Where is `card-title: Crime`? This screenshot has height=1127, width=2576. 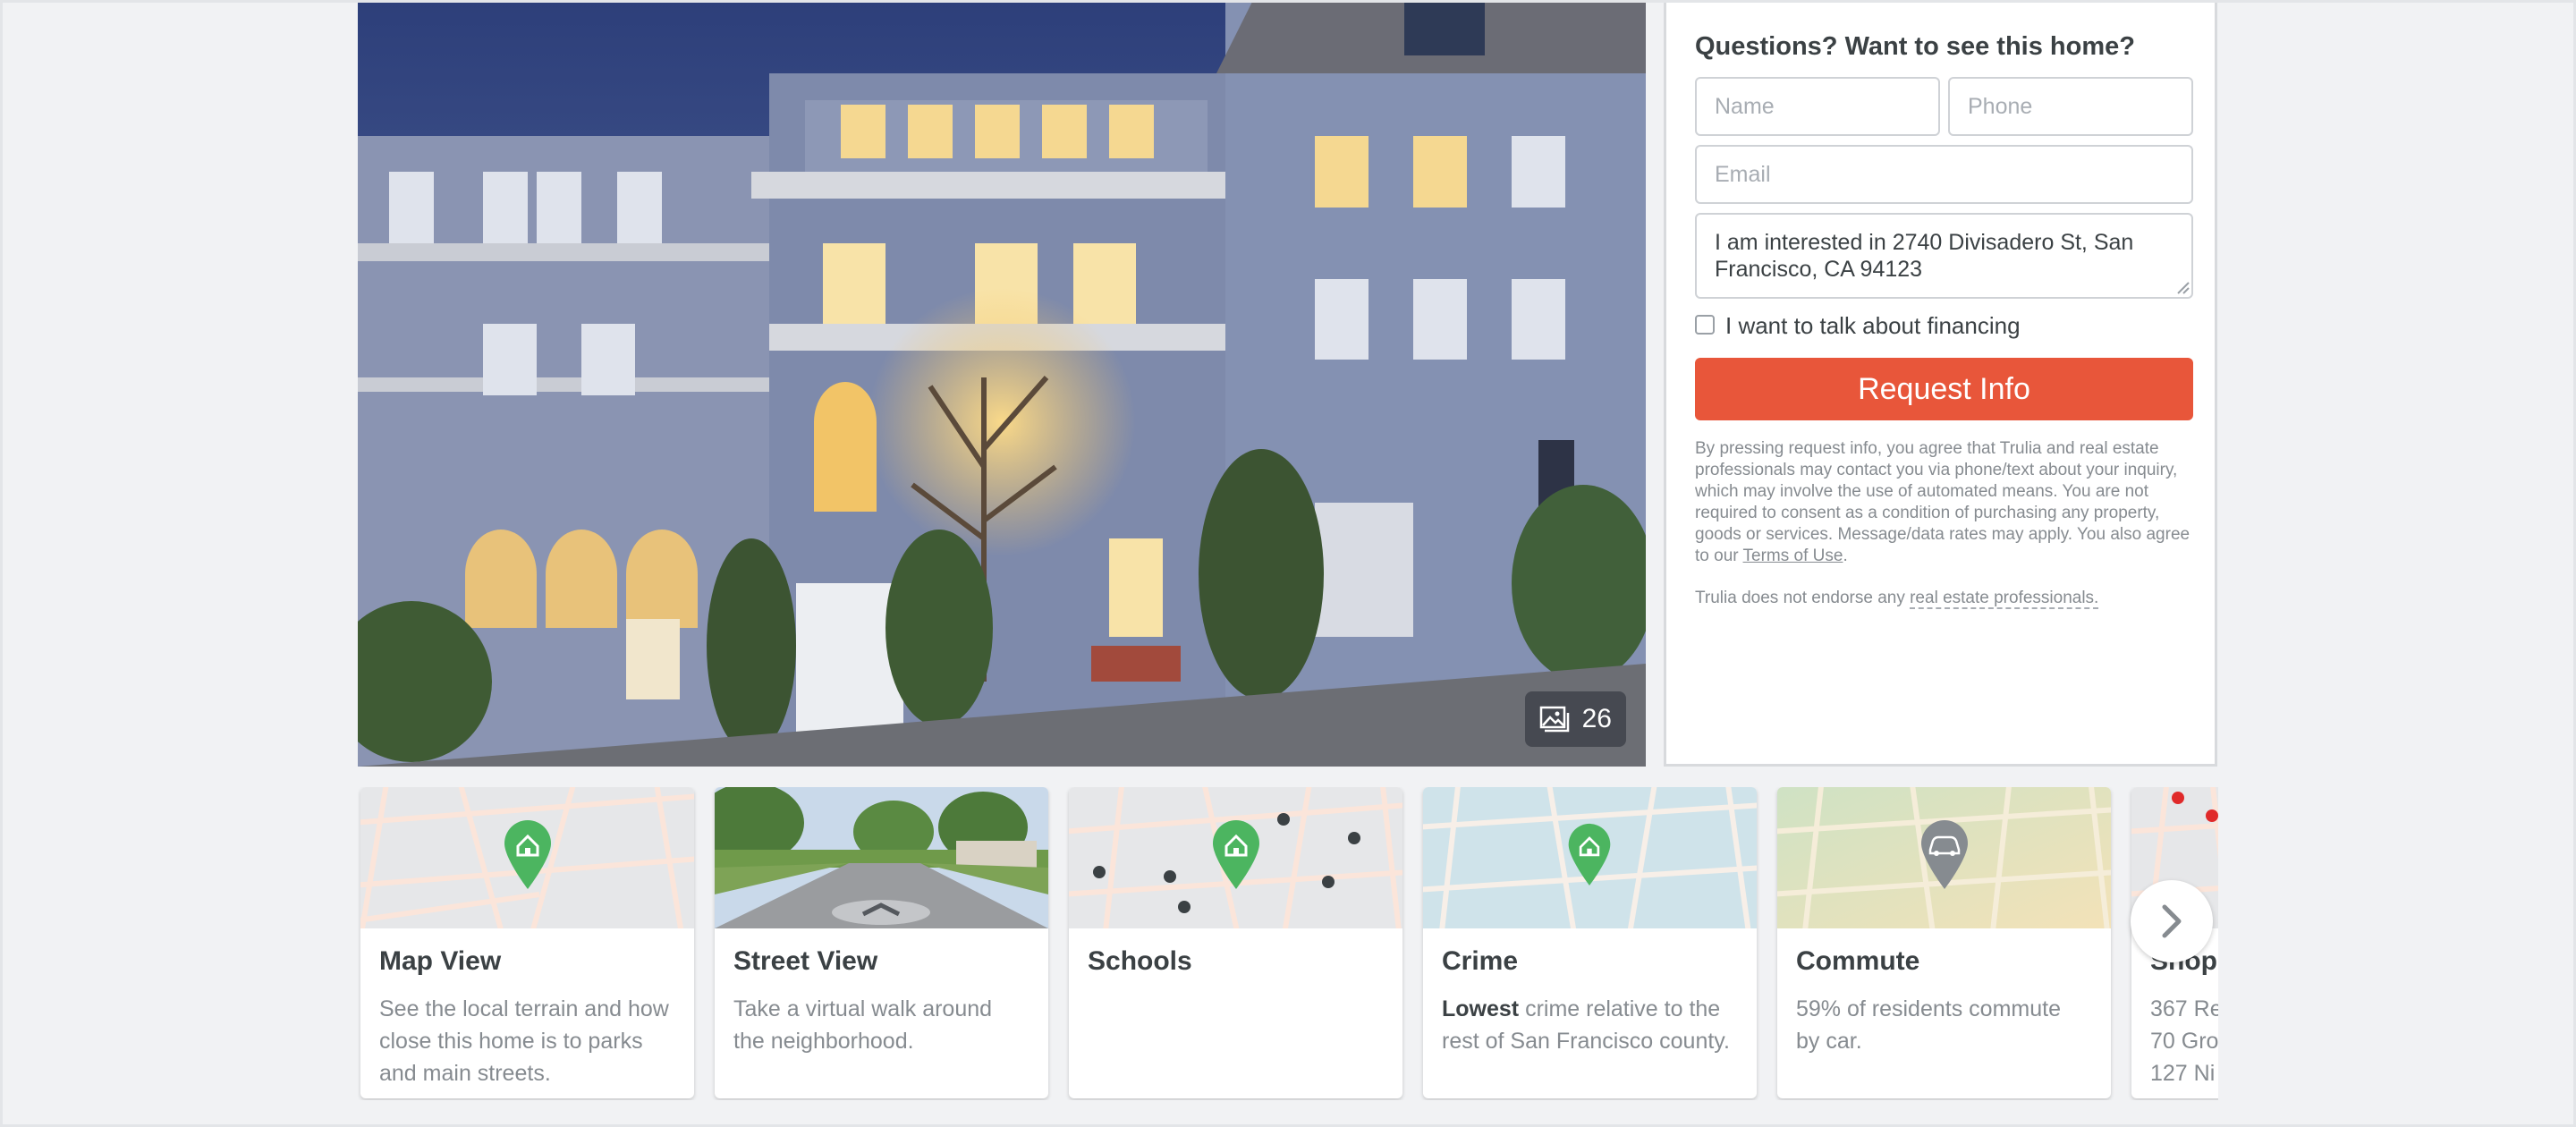
card-title: Crime is located at coordinates (1480, 961).